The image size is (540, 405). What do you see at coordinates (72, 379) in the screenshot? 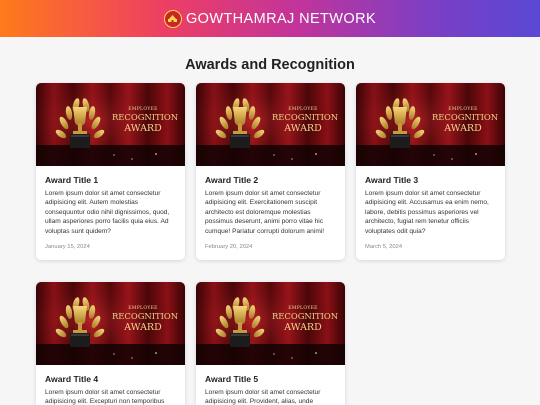
I see `award-title: Award Title 4` at bounding box center [72, 379].